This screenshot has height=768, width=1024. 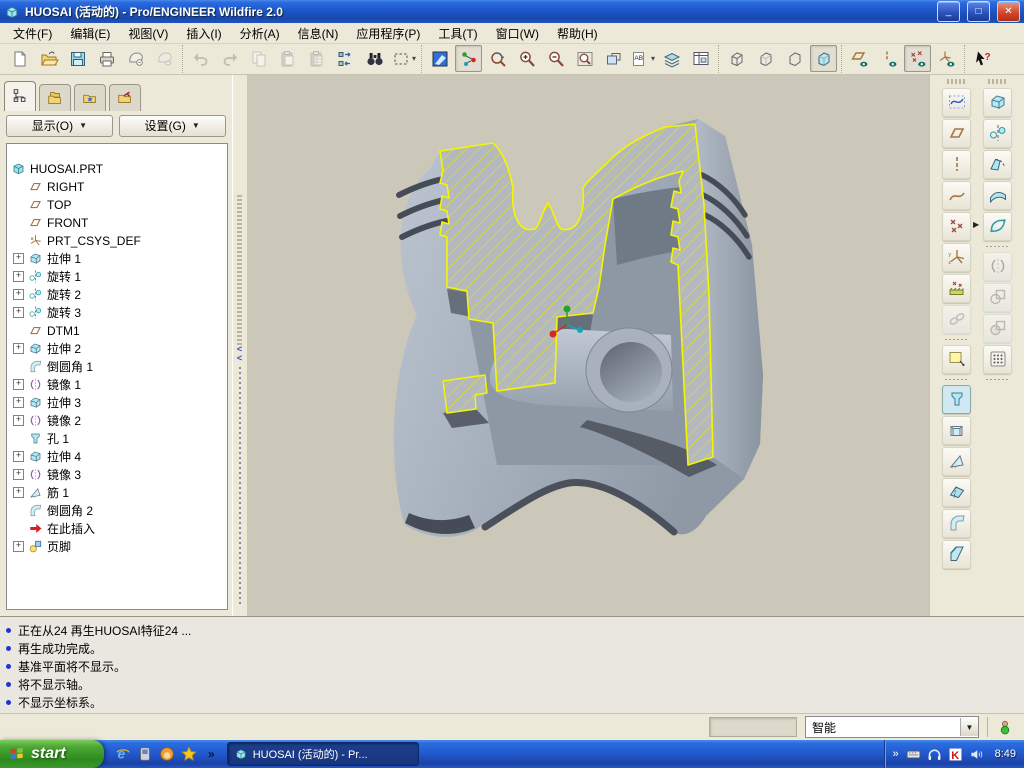 What do you see at coordinates (125, 97) in the screenshot?
I see `connections-tab` at bounding box center [125, 97].